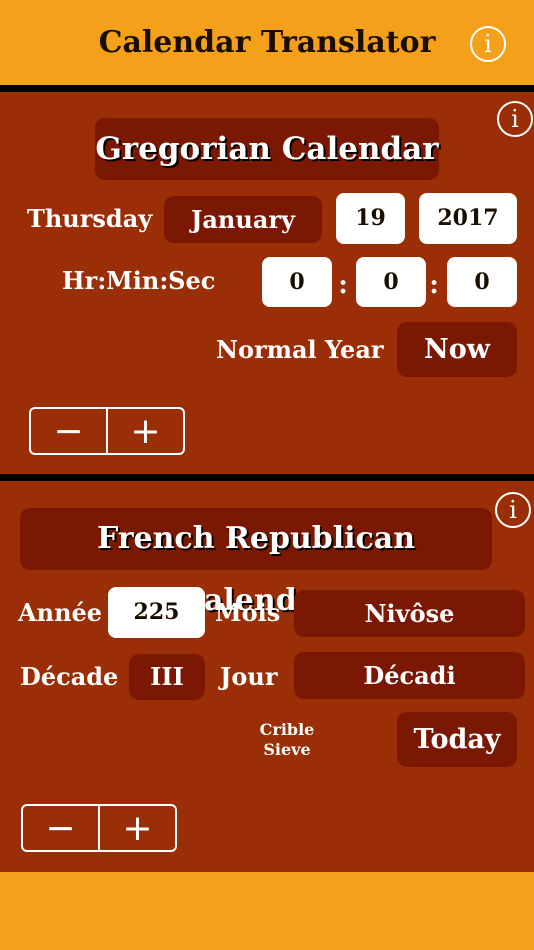 This screenshot has height=950, width=534. I want to click on republican-stepper: − +, so click(99, 828).